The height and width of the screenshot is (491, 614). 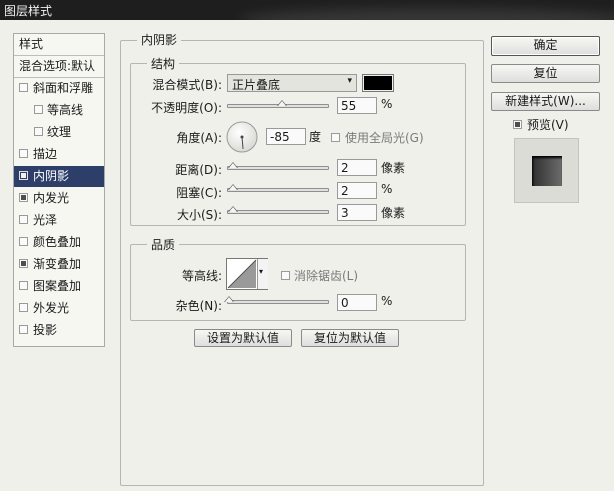 I want to click on preview-label: 预览(V), so click(x=548, y=125).